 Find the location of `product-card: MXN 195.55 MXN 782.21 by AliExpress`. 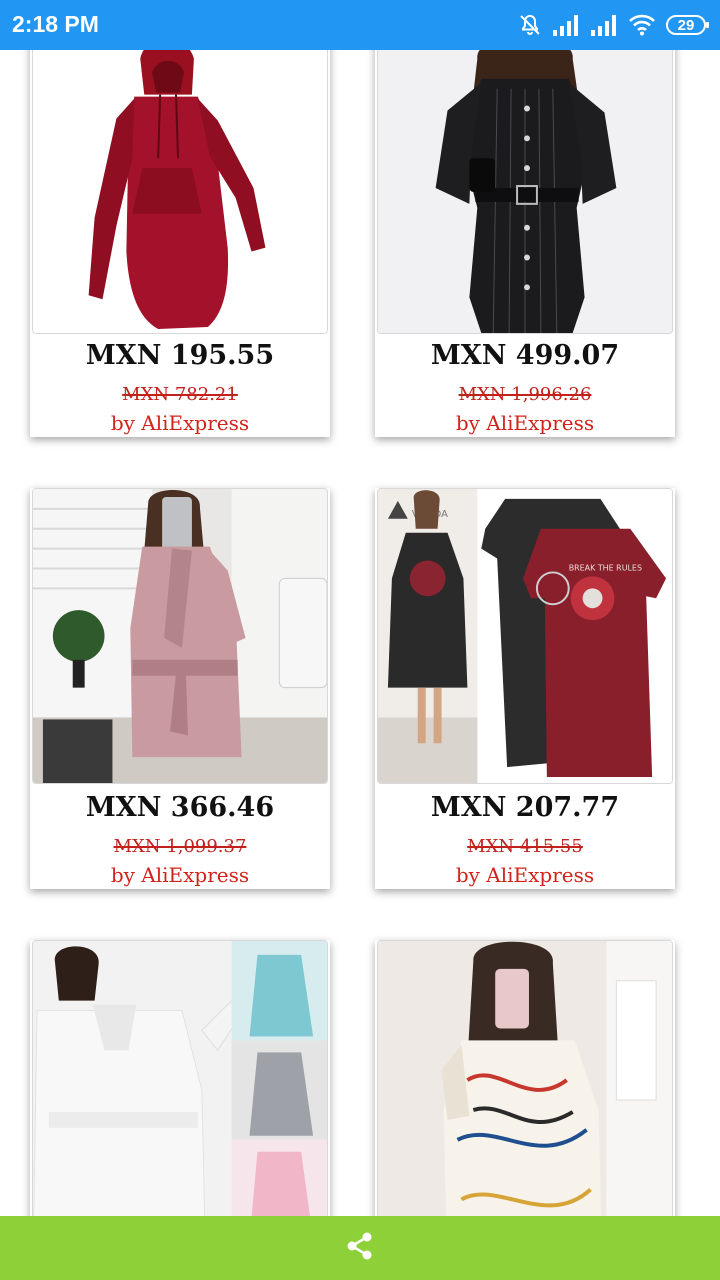

product-card: MXN 195.55 MXN 782.21 by AliExpress is located at coordinates (180, 243).